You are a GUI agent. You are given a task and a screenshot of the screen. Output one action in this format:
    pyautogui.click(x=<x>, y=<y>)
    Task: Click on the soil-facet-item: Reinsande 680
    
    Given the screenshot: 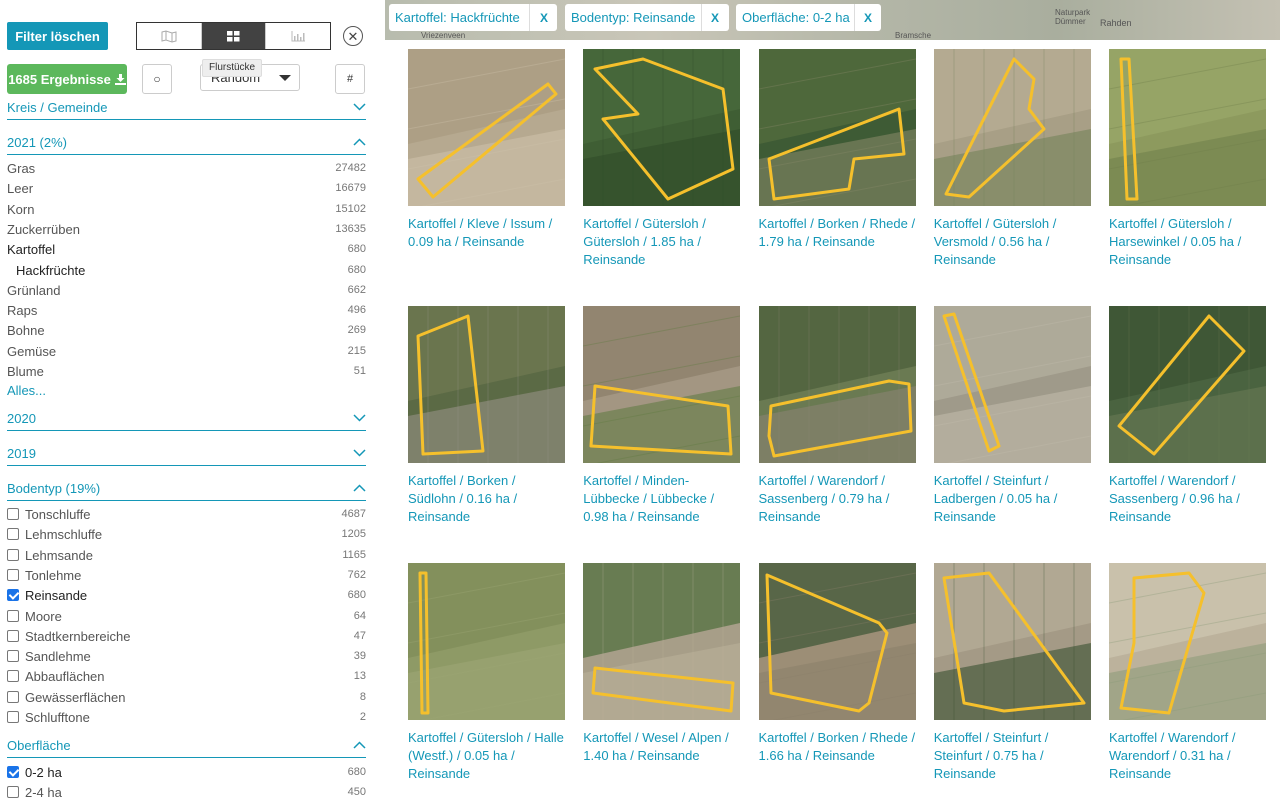 What is the action you would take?
    pyautogui.click(x=186, y=598)
    